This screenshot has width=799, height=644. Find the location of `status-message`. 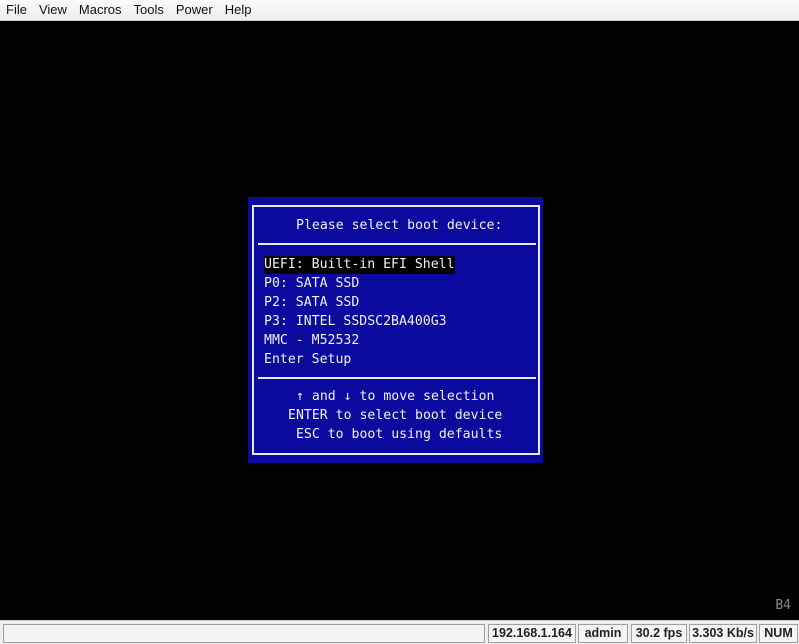

status-message is located at coordinates (244, 633).